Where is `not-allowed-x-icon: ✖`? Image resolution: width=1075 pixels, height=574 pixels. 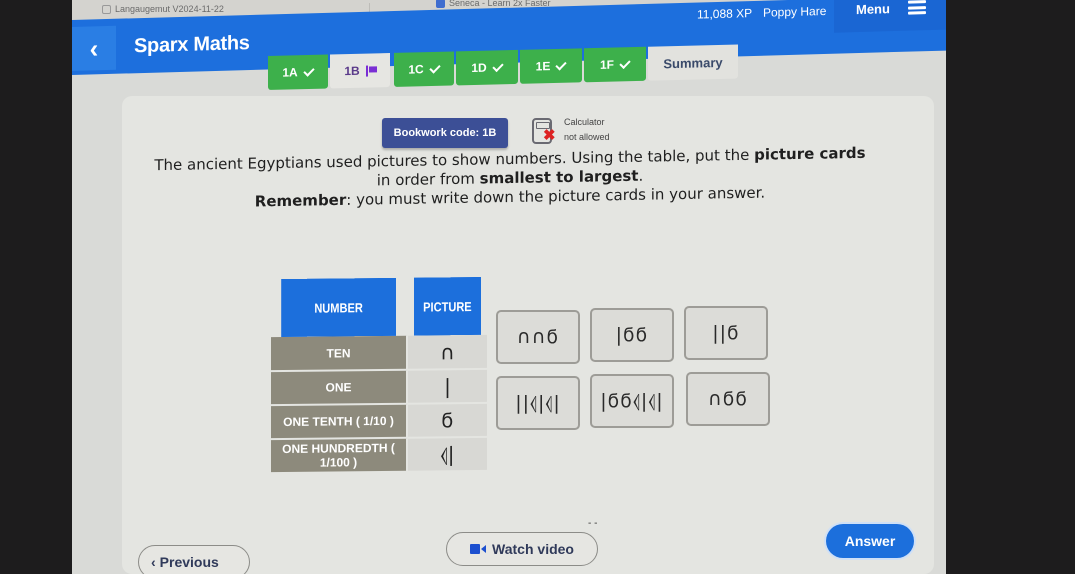 not-allowed-x-icon: ✖ is located at coordinates (549, 135).